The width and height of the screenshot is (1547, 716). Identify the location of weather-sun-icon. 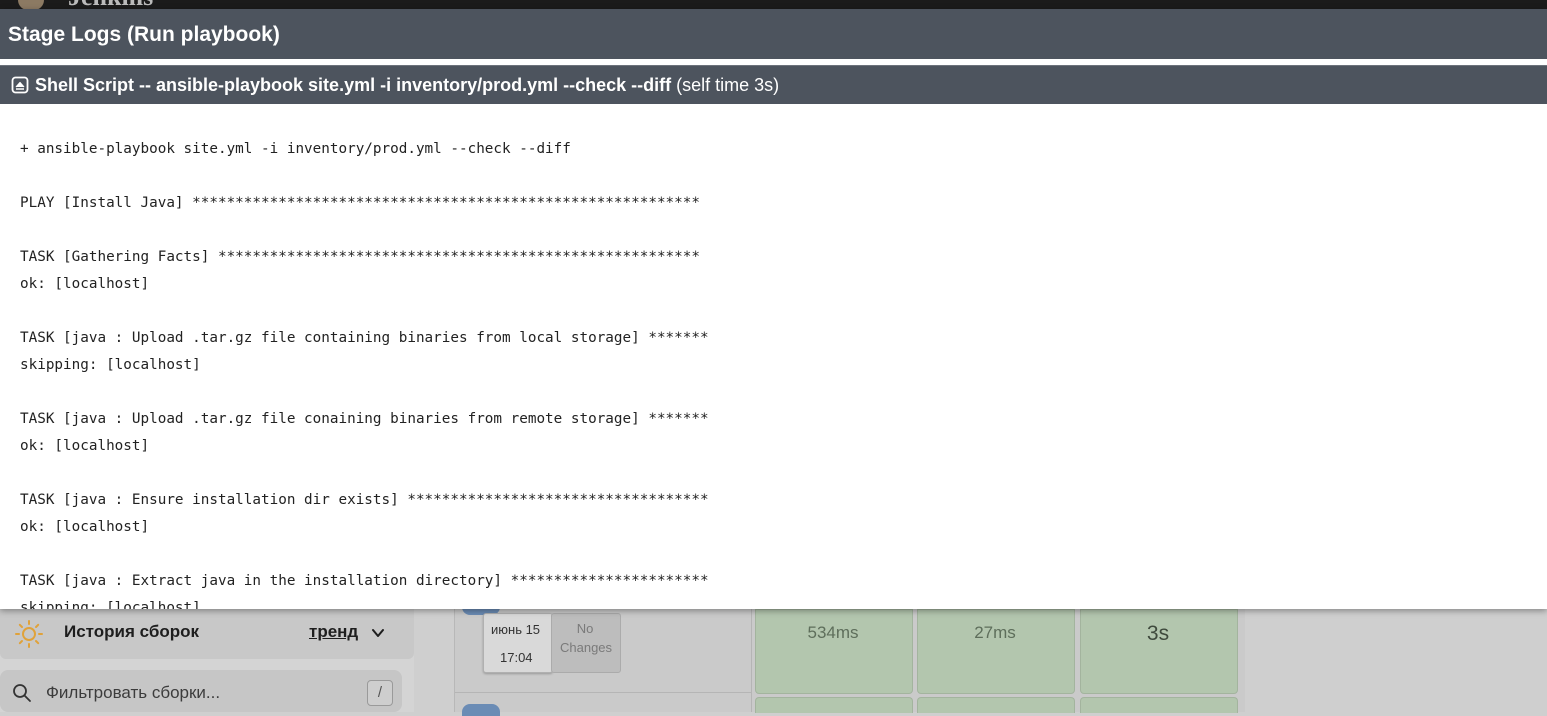
(29, 634).